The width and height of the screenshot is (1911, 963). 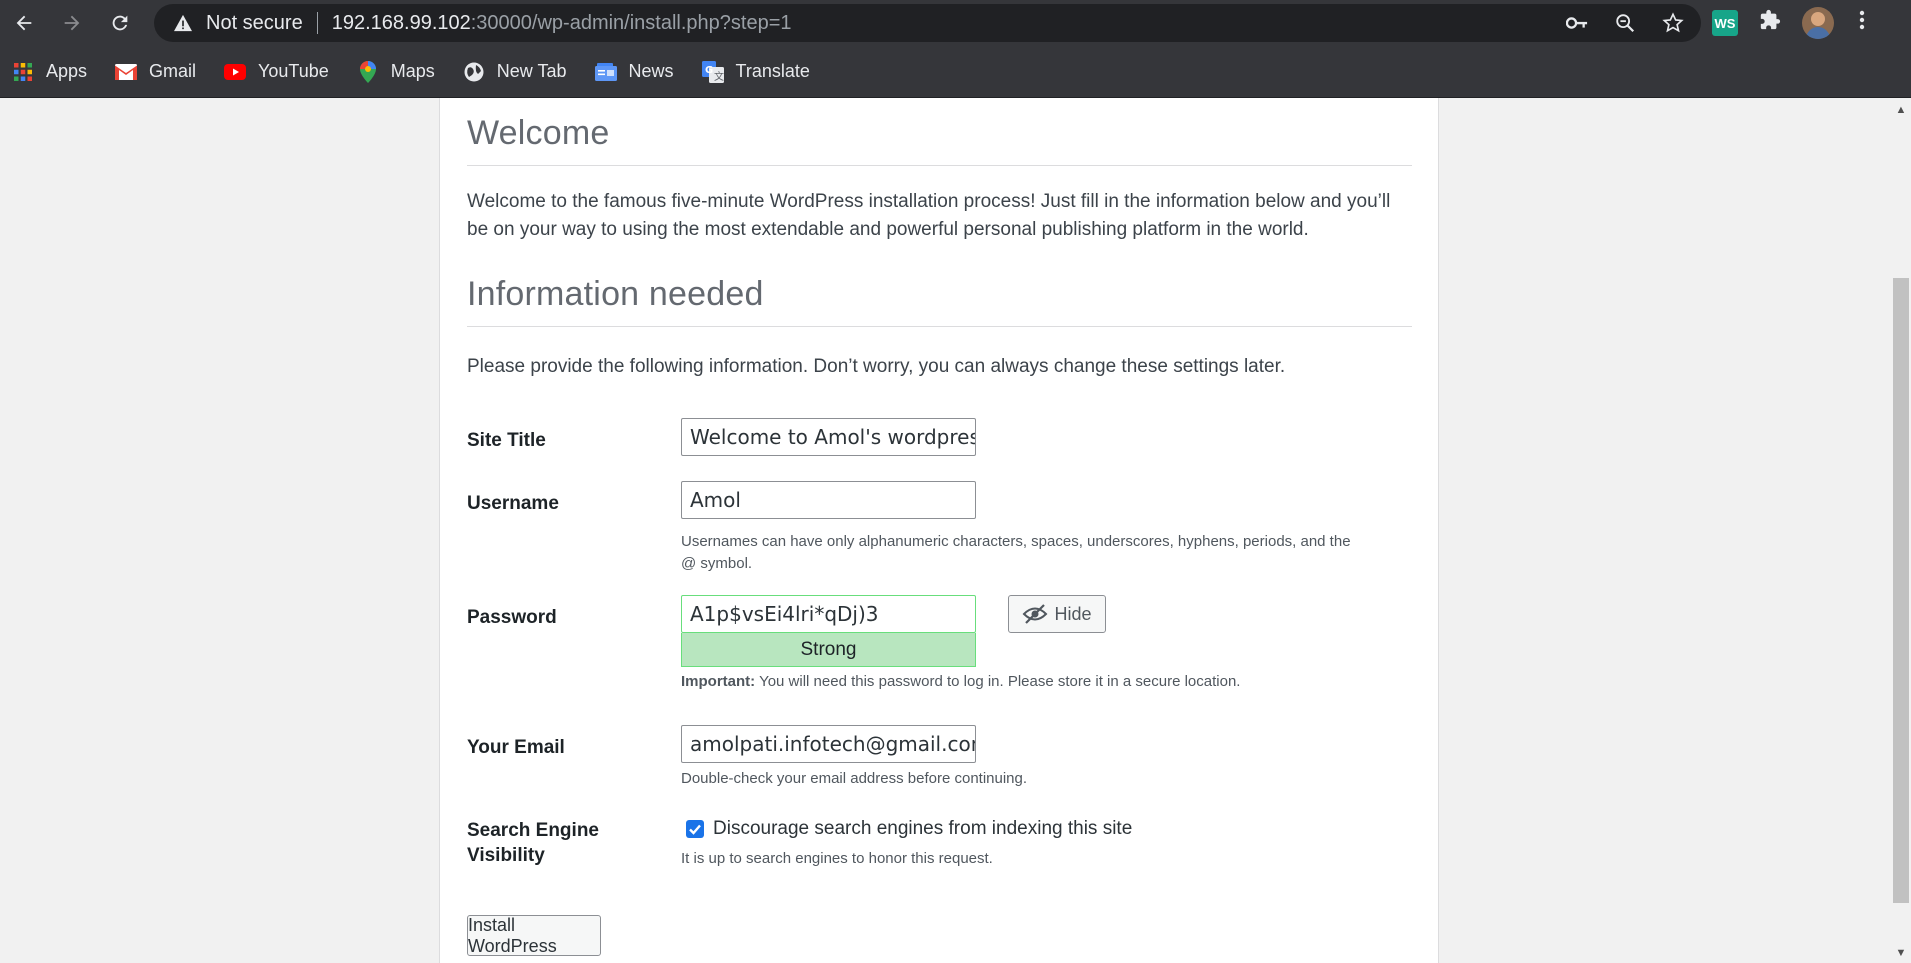 I want to click on warning-icon, so click(x=183, y=23).